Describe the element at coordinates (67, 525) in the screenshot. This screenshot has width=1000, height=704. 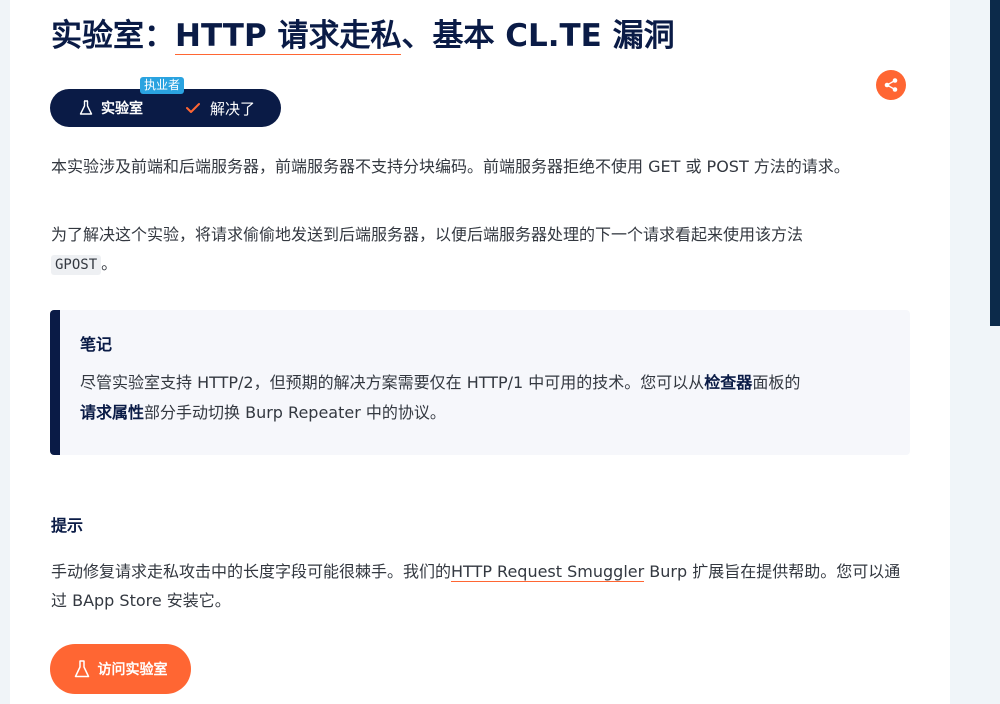
I see `hint-title: 提示` at that location.